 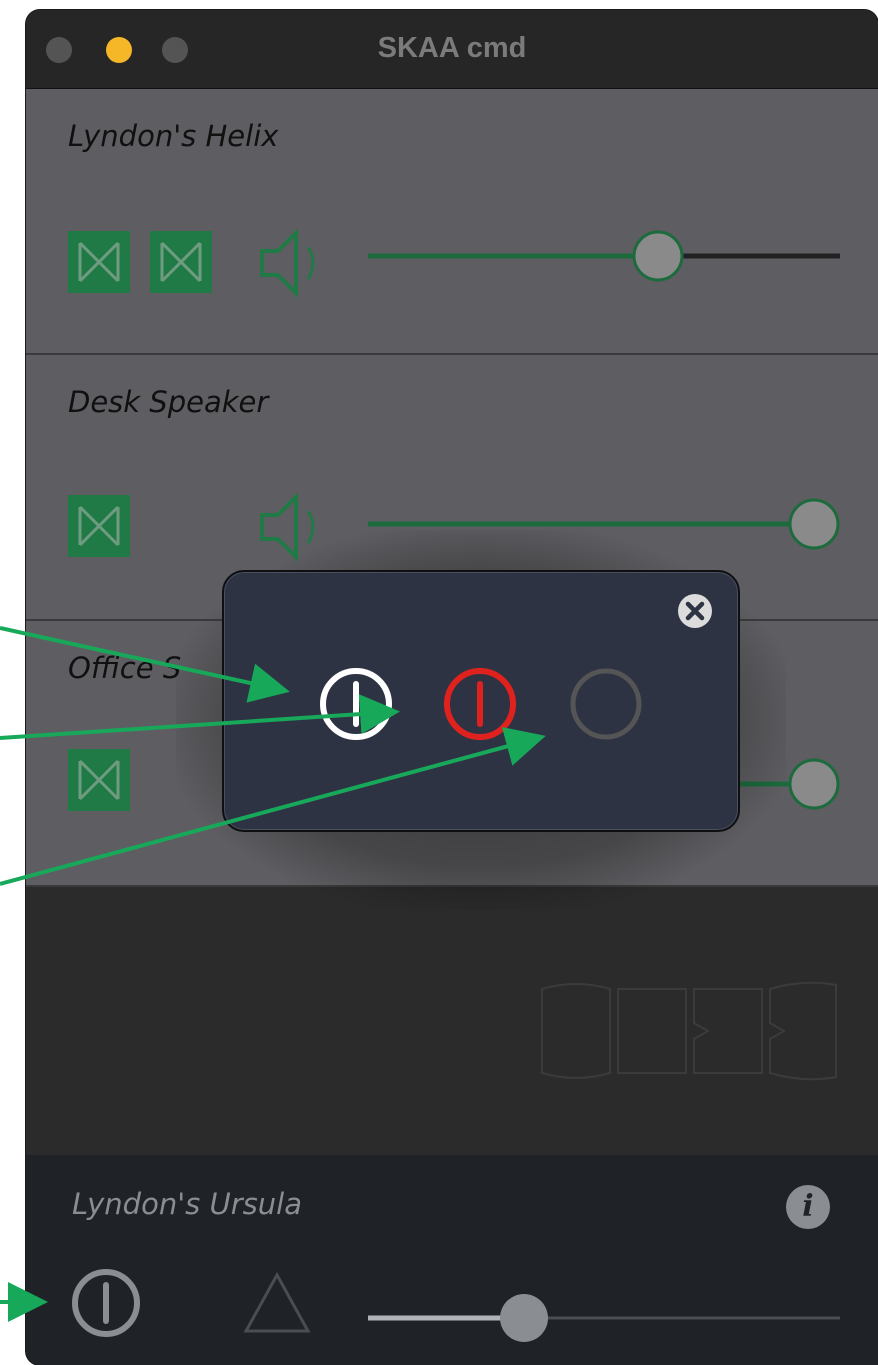 I want to click on window-title: SKAA cmd, so click(x=452, y=48).